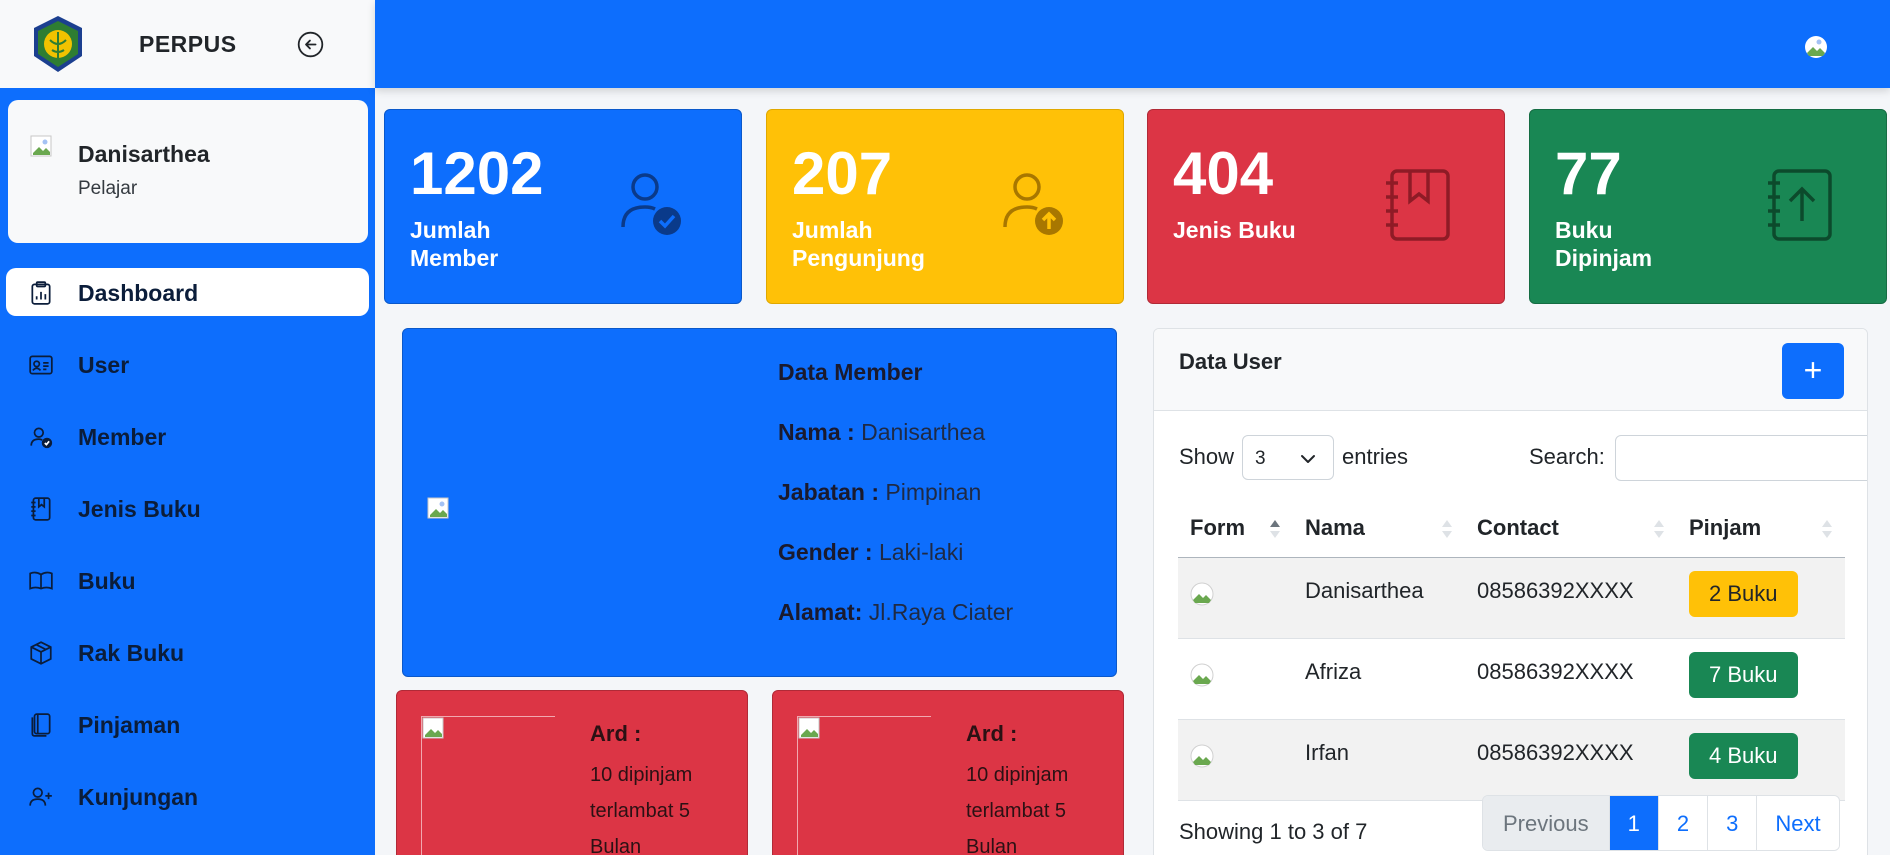 Image resolution: width=1890 pixels, height=855 pixels. What do you see at coordinates (187, 652) in the screenshot?
I see `sidebar-item-rak-buku: Rak Buku` at bounding box center [187, 652].